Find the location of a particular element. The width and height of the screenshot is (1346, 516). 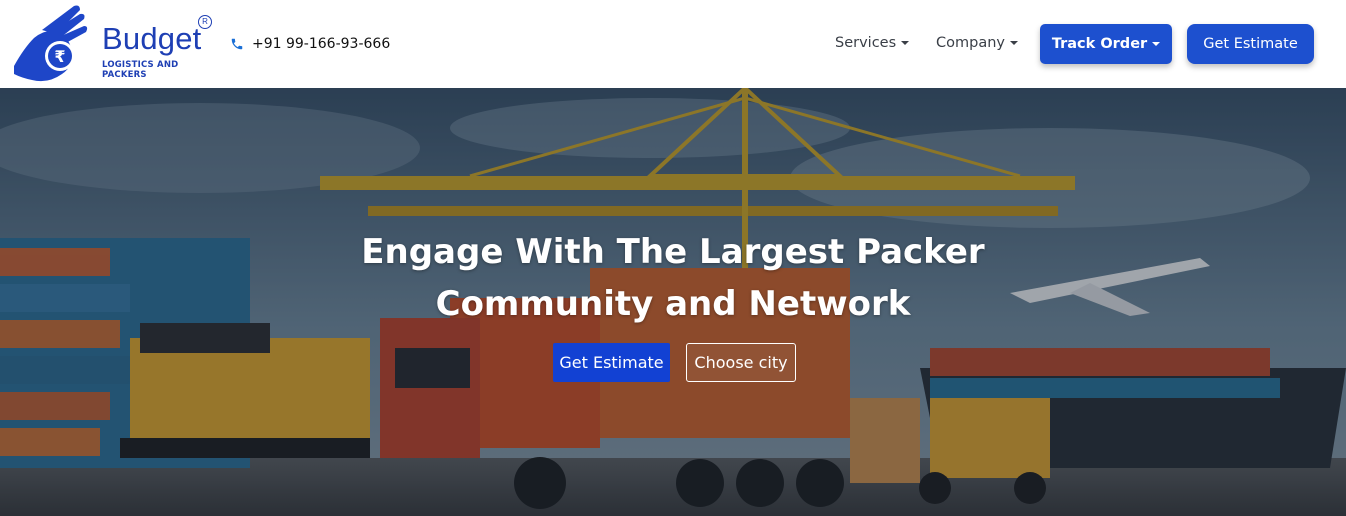

choose-city-button: Choose city is located at coordinates (741, 362).